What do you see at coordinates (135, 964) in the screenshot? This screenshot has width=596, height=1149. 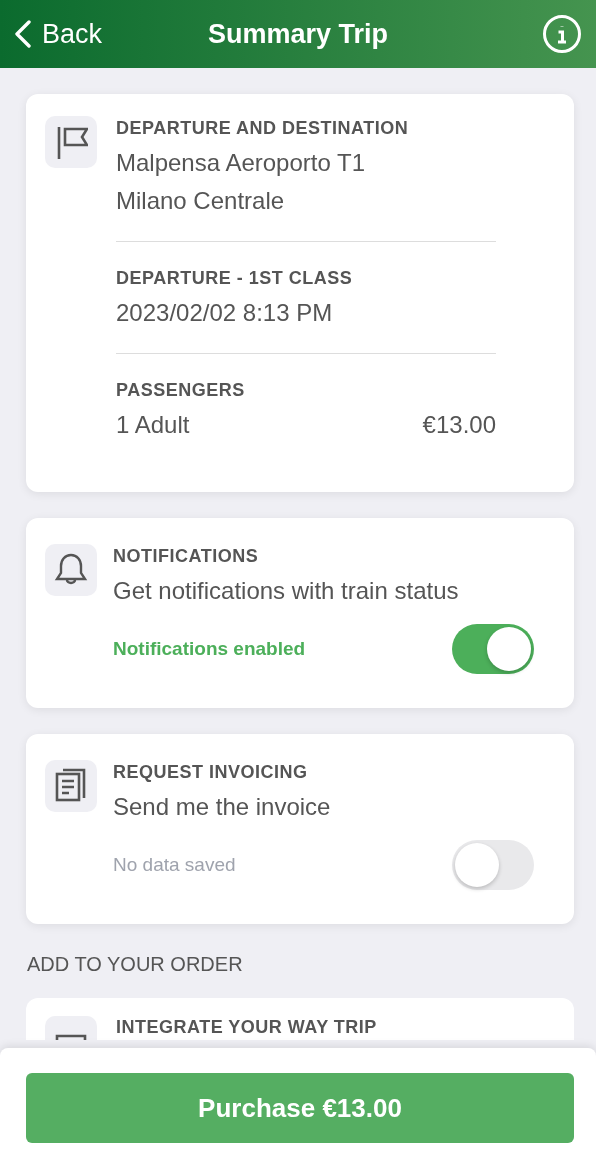 I see `section-heading: ADD TO YOUR ORDER` at bounding box center [135, 964].